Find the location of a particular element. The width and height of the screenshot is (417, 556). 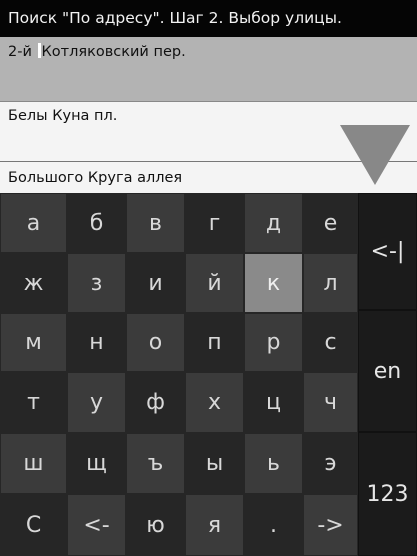

key-4-4: ь is located at coordinates (273, 463).